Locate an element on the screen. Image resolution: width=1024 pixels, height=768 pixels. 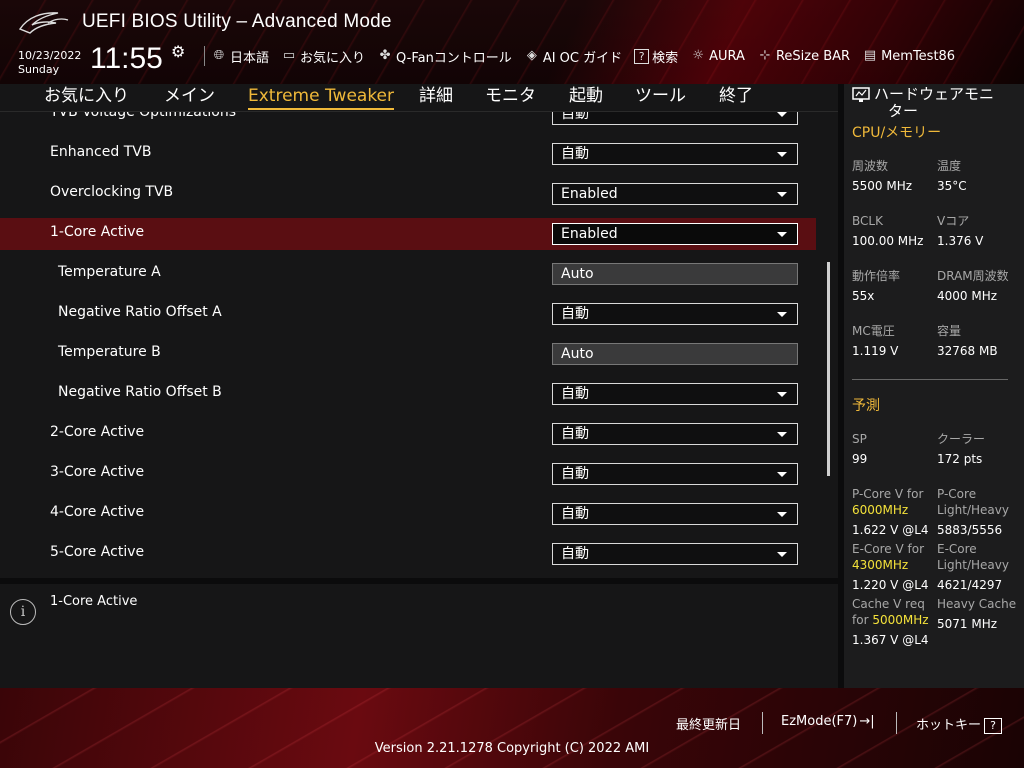
memtest-button: ▤ MemTest86 is located at coordinates (908, 56).